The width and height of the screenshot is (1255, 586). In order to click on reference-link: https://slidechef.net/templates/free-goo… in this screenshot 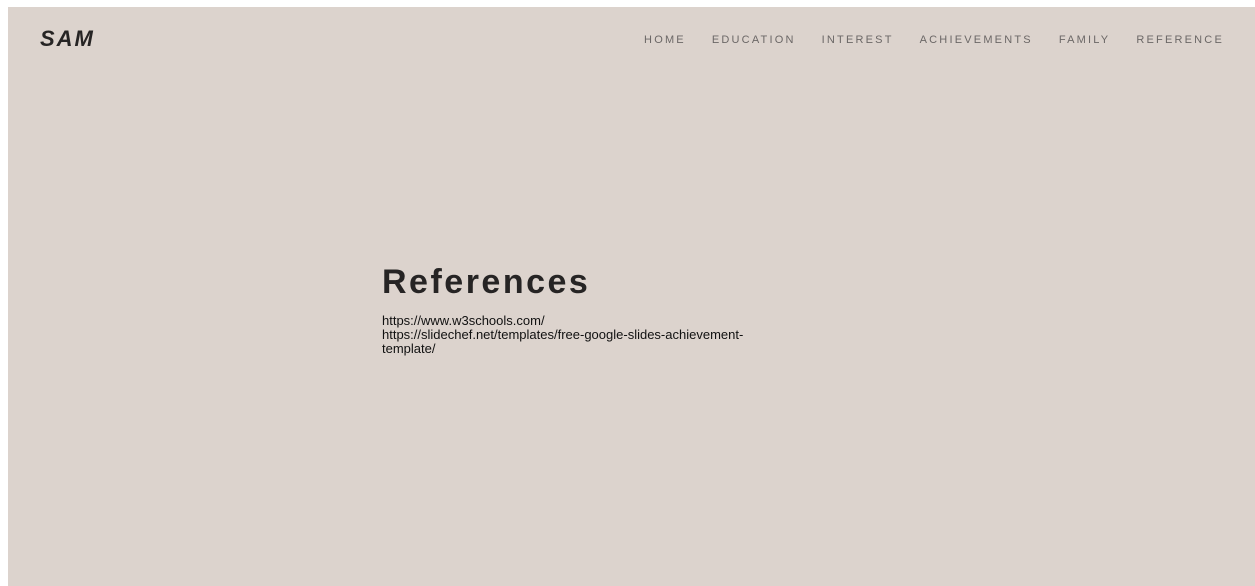, I will do `click(582, 342)`.